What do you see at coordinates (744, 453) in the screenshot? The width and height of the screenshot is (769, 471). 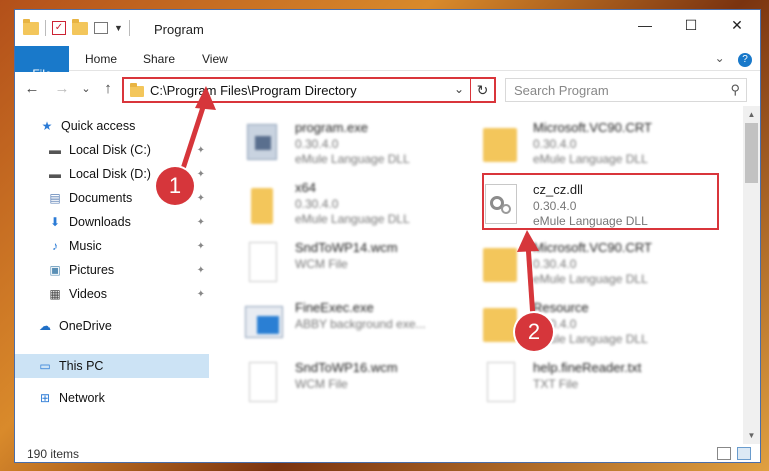 I see `large-icons-view-icon` at bounding box center [744, 453].